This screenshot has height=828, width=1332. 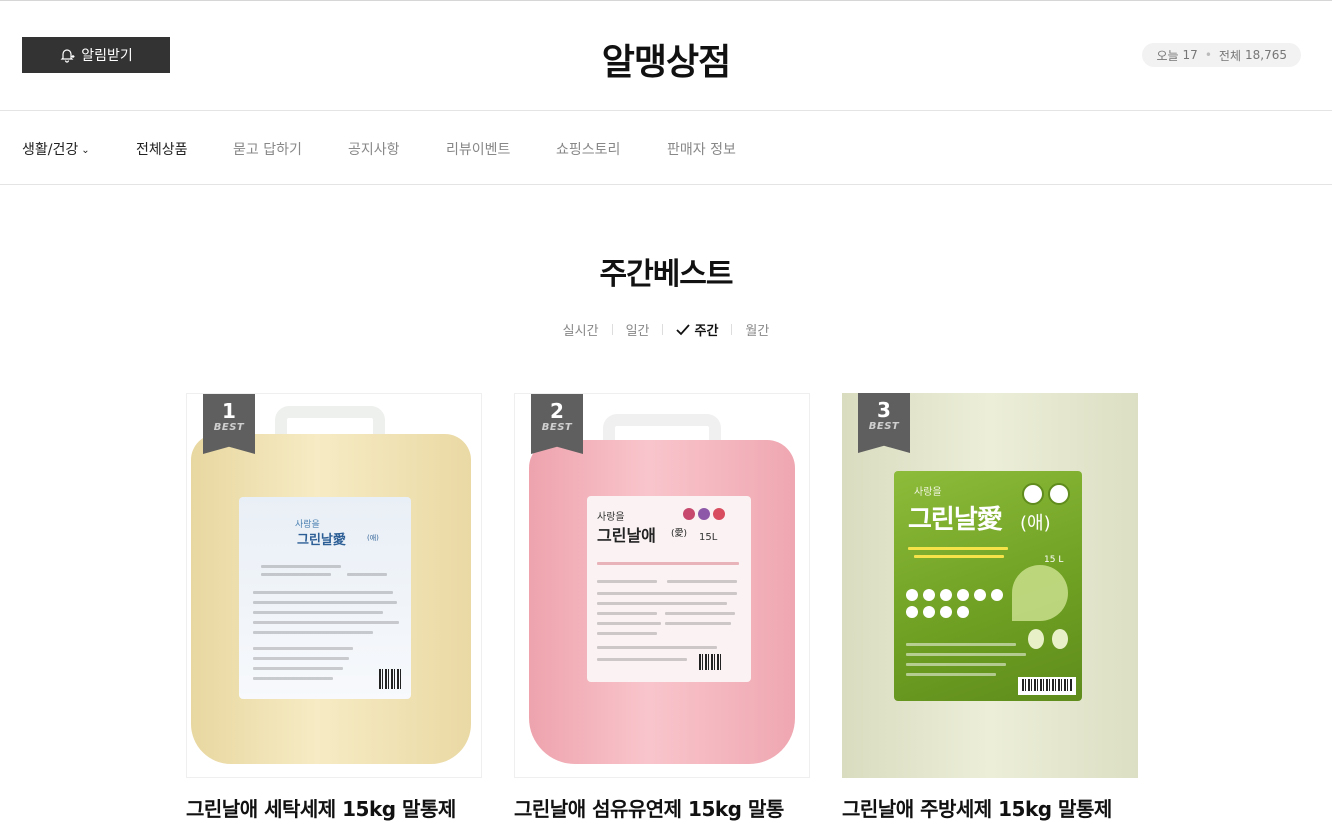 I want to click on today-label: 오늘, so click(x=1167, y=55).